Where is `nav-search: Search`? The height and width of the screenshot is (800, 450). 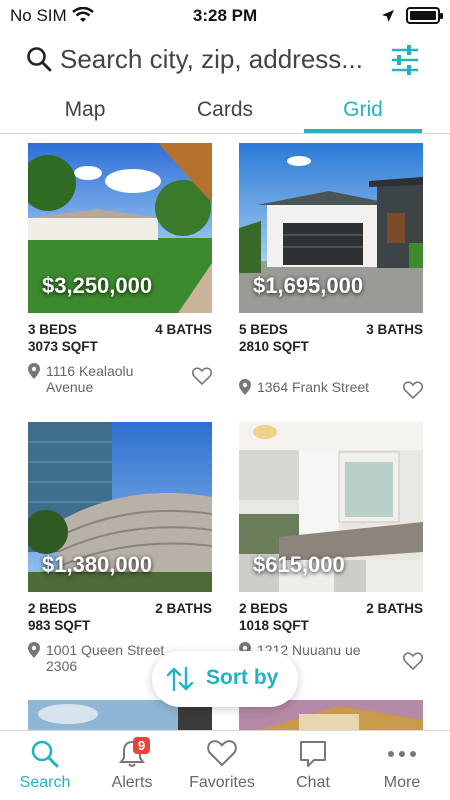
nav-search: Search is located at coordinates (45, 765).